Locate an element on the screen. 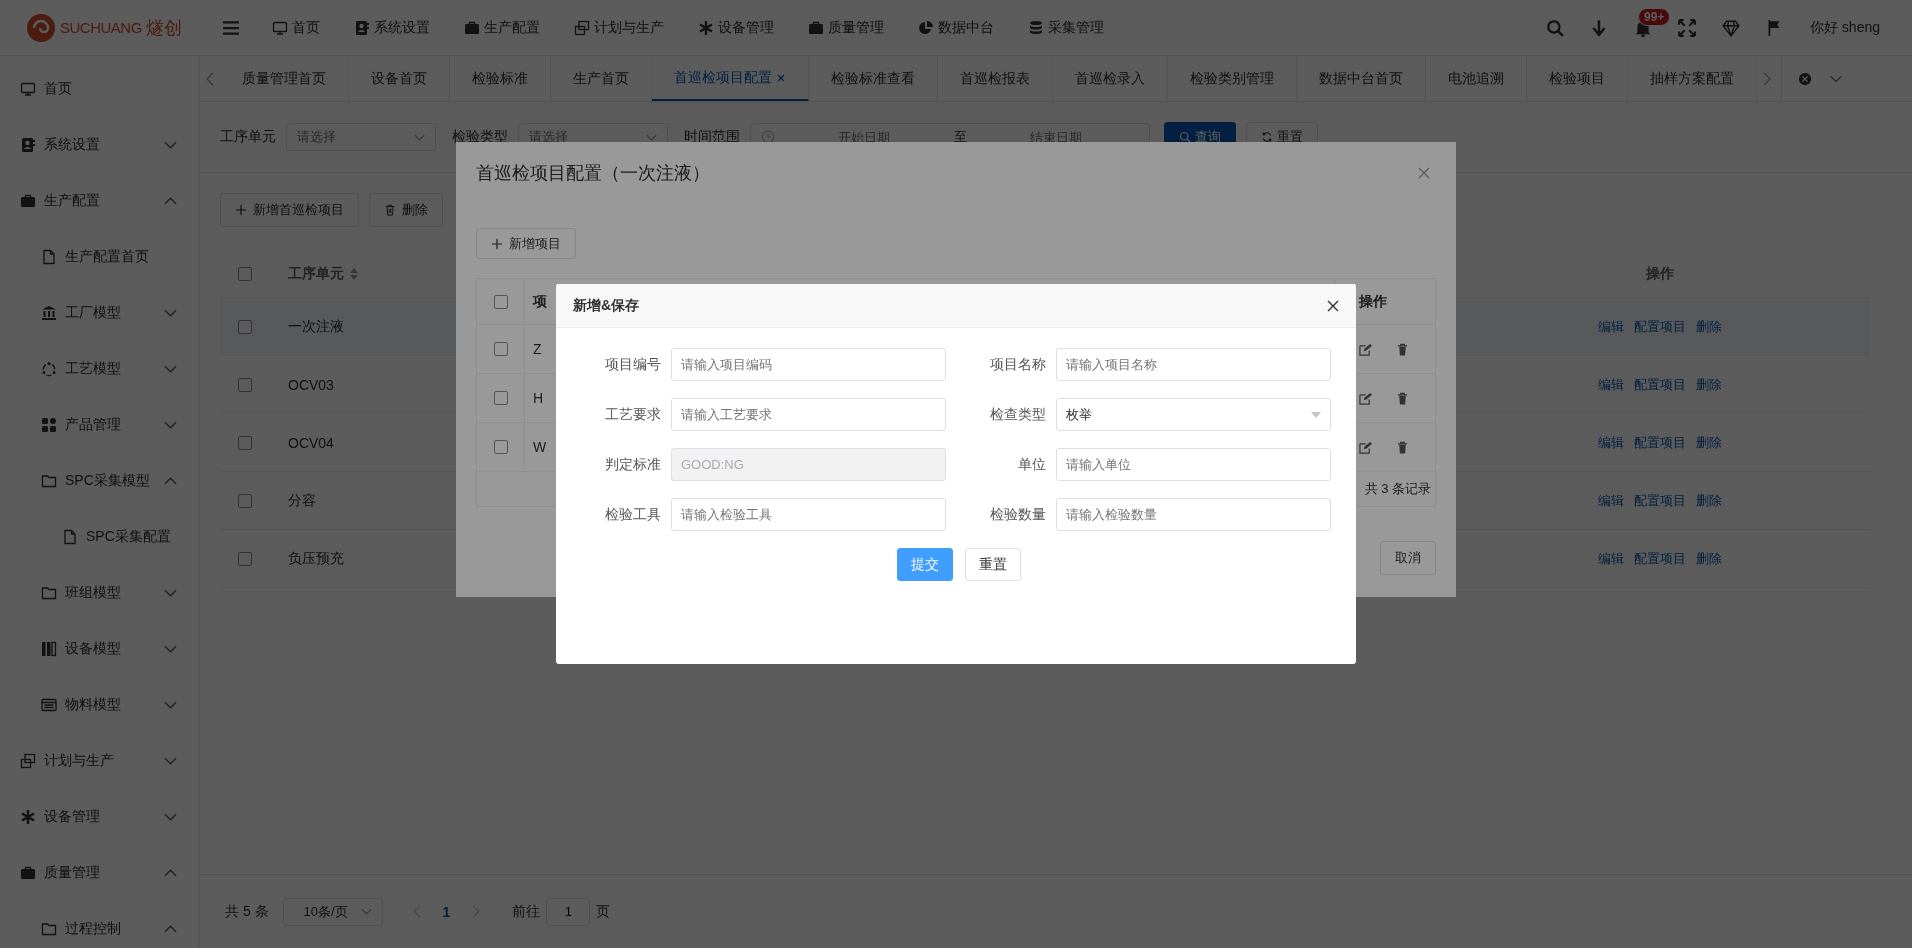 Image resolution: width=1912 pixels, height=948 pixels. add-button: 新增项目 is located at coordinates (526, 243).